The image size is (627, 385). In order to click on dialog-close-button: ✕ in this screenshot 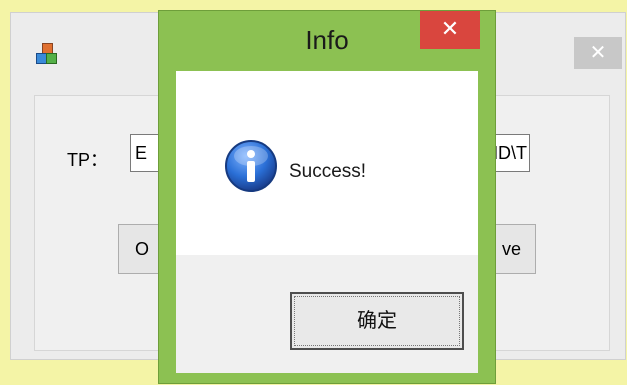, I will do `click(450, 30)`.